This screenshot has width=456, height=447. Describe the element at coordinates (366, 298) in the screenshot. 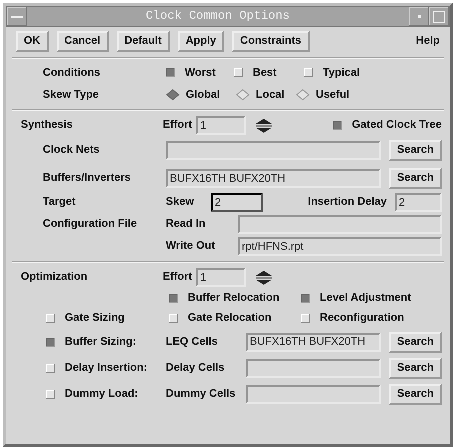

I see `option-label: Level Adjustment` at that location.